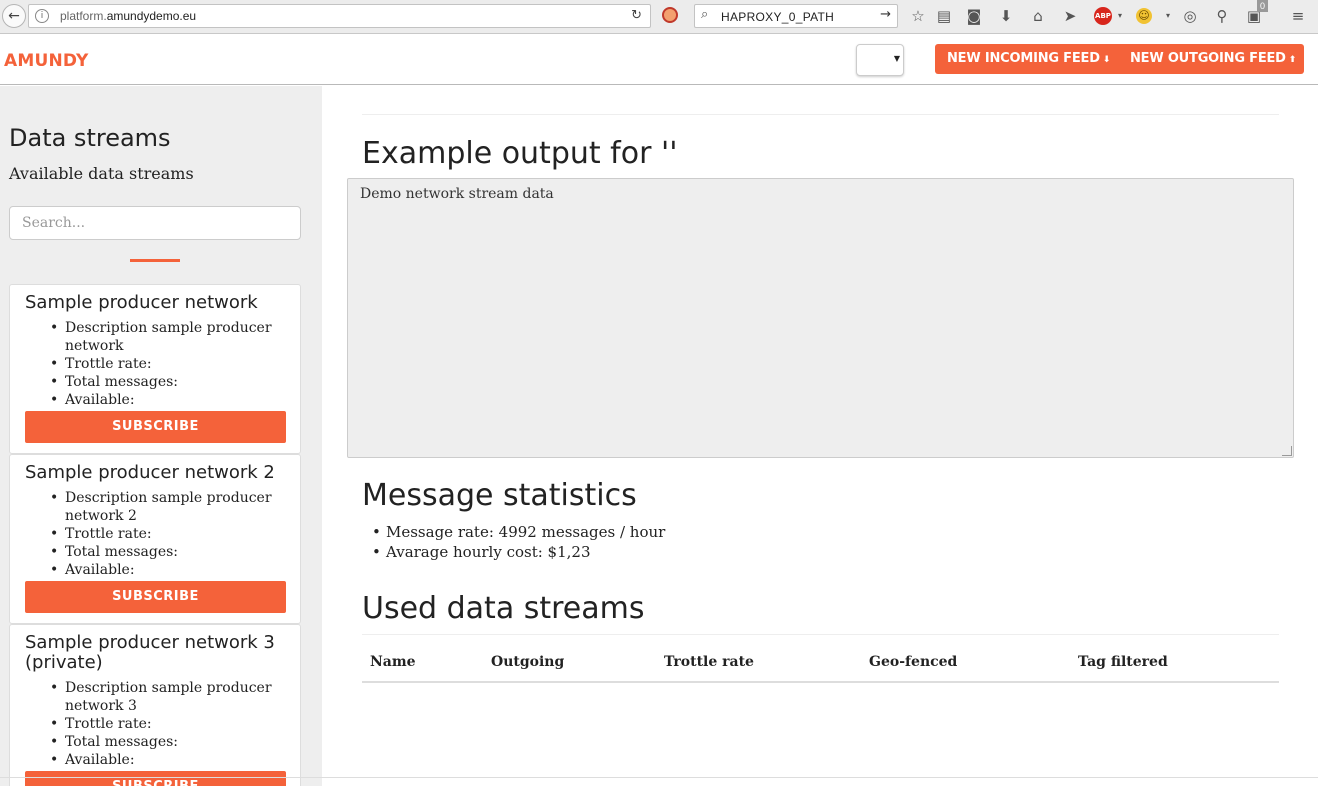 This screenshot has height=786, width=1318. Describe the element at coordinates (1292, 60) in the screenshot. I see `arrow-up-icon: ⬆` at that location.